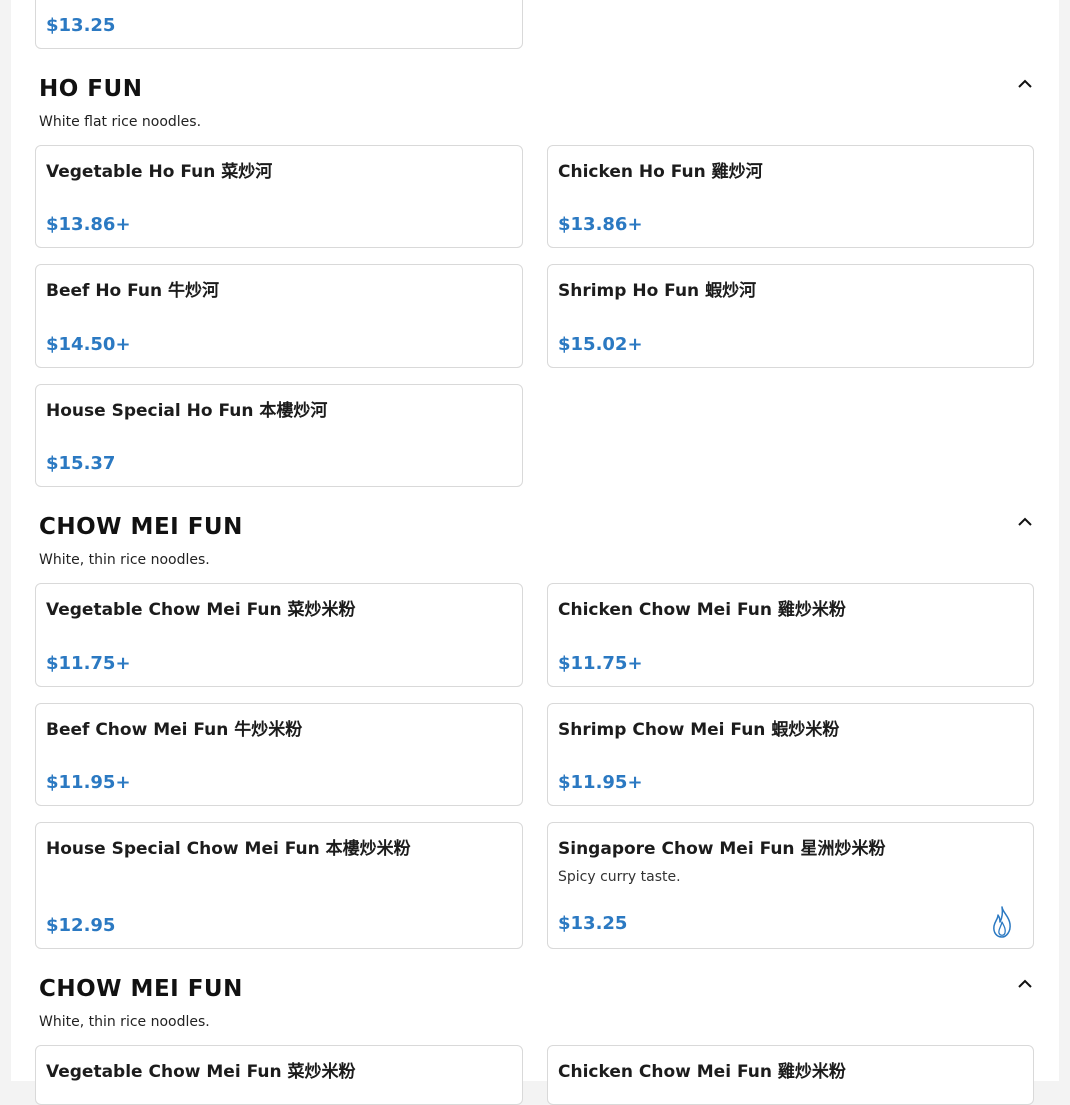 The width and height of the screenshot is (1070, 1105). I want to click on menu-item-card: Chicken Ho Fun 雞炒河 $13.86+, so click(790, 196).